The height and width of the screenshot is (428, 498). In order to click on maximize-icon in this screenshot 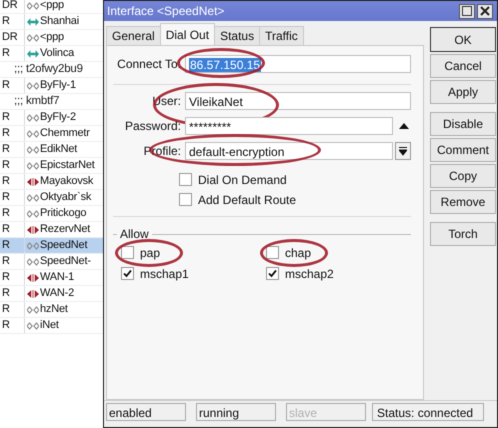, I will do `click(467, 11)`.